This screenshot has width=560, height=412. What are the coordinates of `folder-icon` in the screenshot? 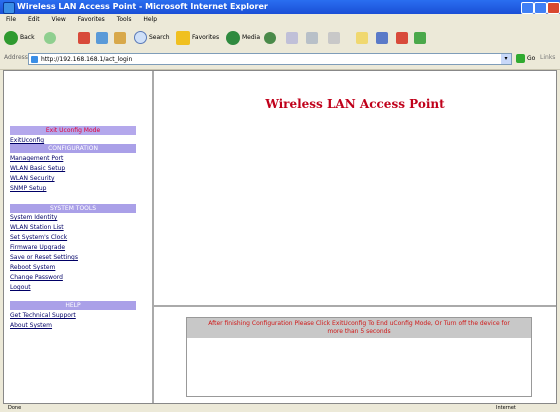 It's located at (362, 38).